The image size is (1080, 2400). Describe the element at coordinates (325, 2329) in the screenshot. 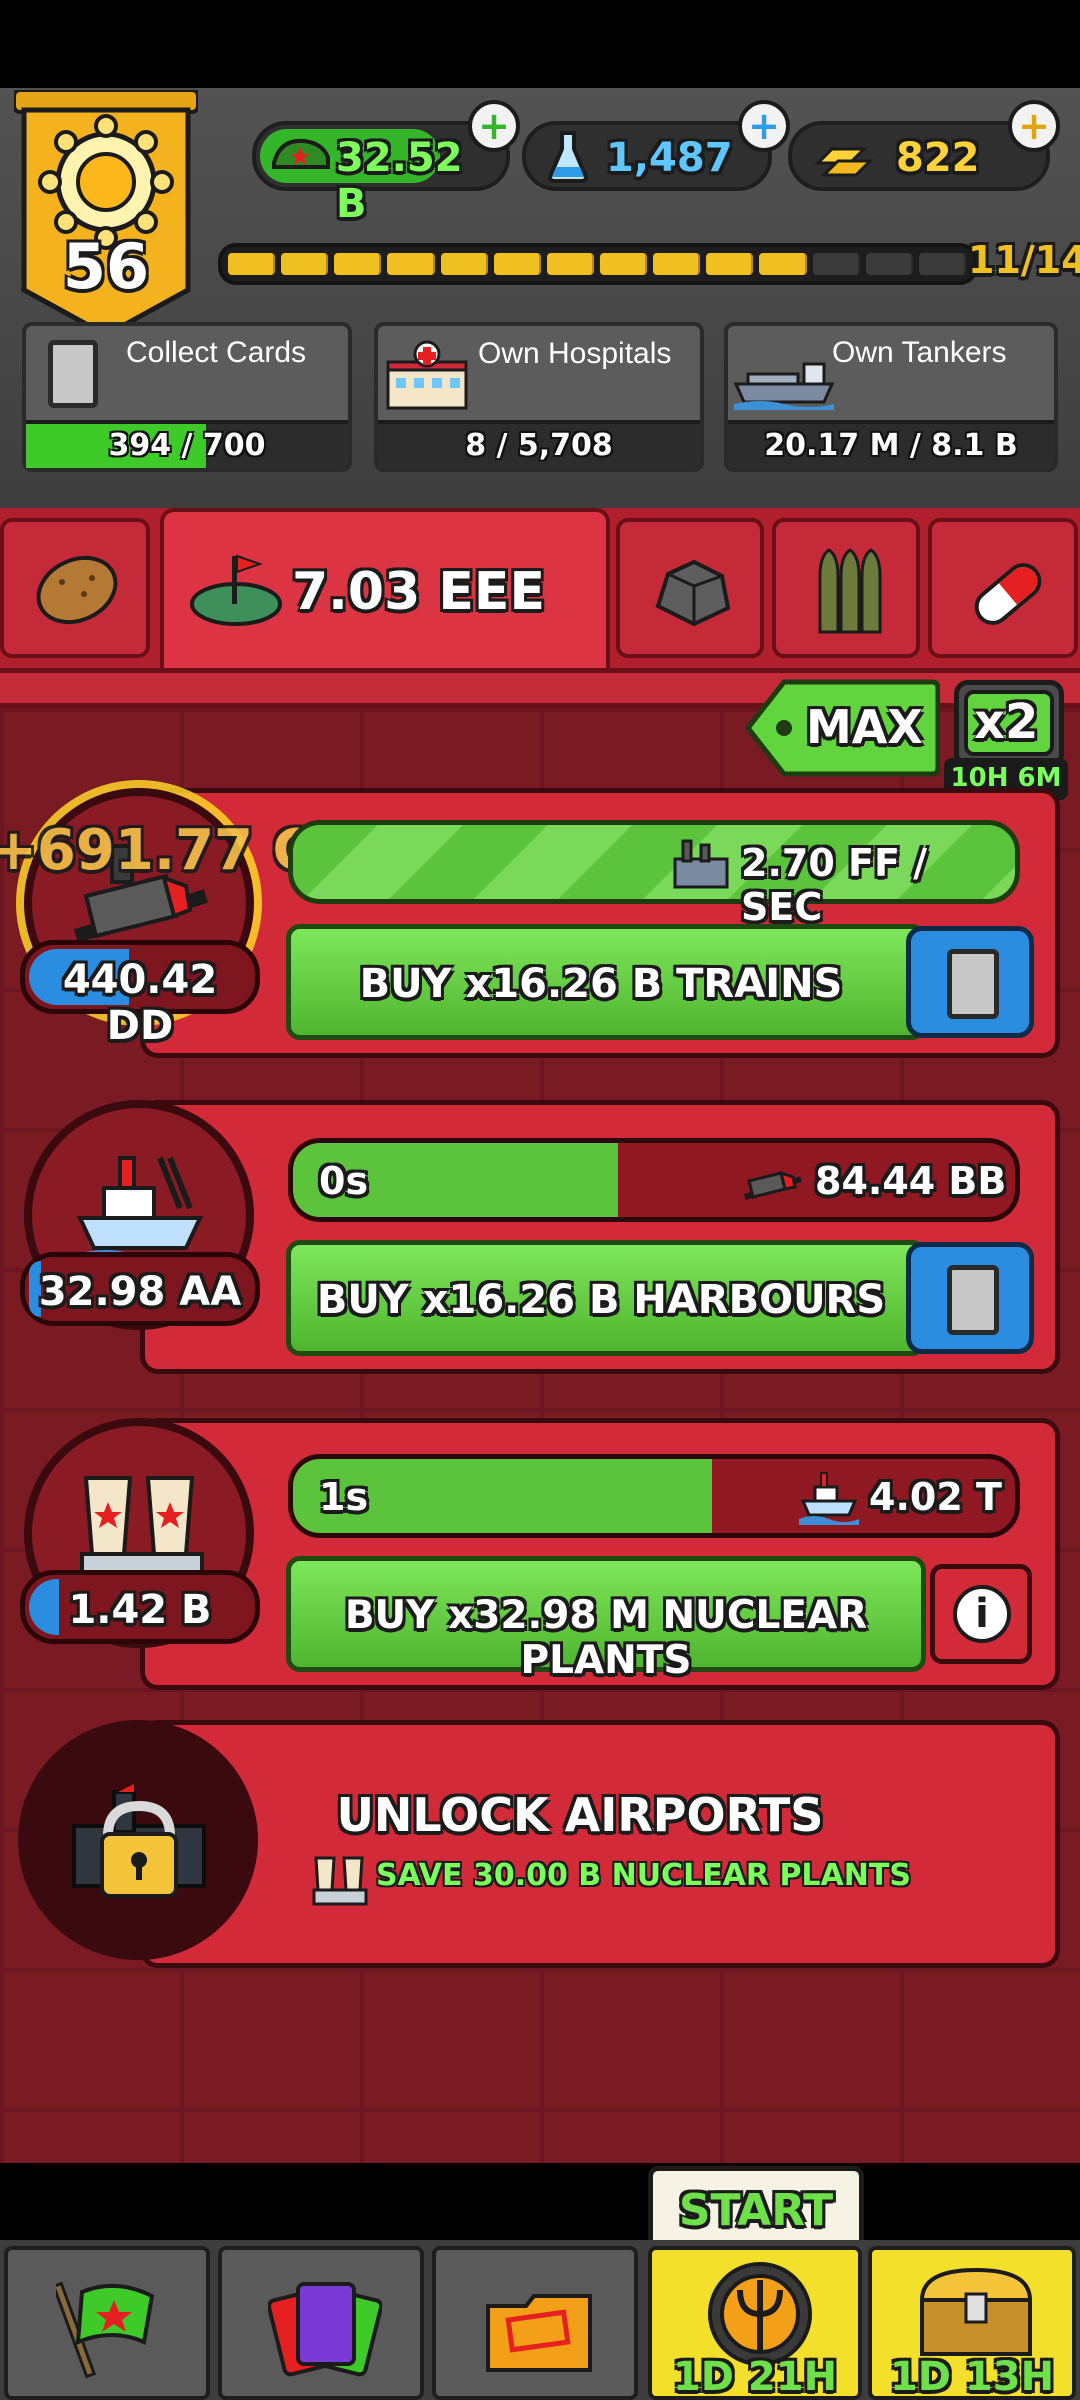

I see `cards-icon` at that location.